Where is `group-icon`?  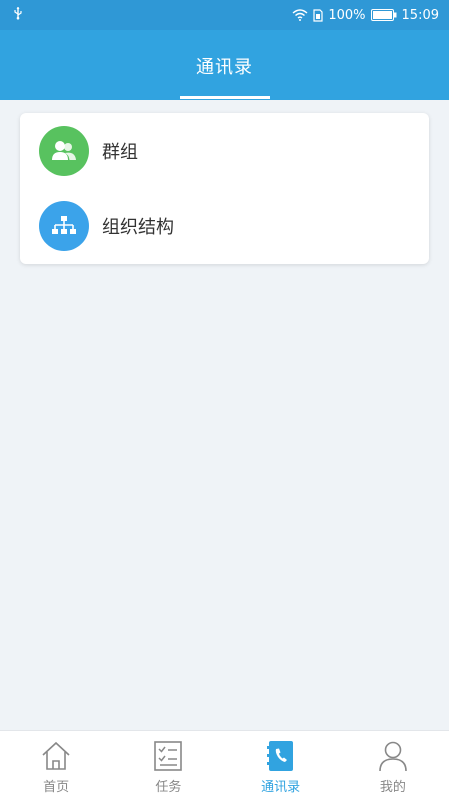
group-icon is located at coordinates (64, 150).